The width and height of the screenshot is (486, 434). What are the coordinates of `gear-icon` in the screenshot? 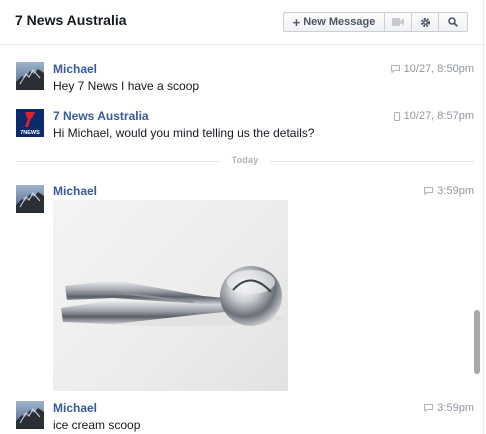 It's located at (425, 22).